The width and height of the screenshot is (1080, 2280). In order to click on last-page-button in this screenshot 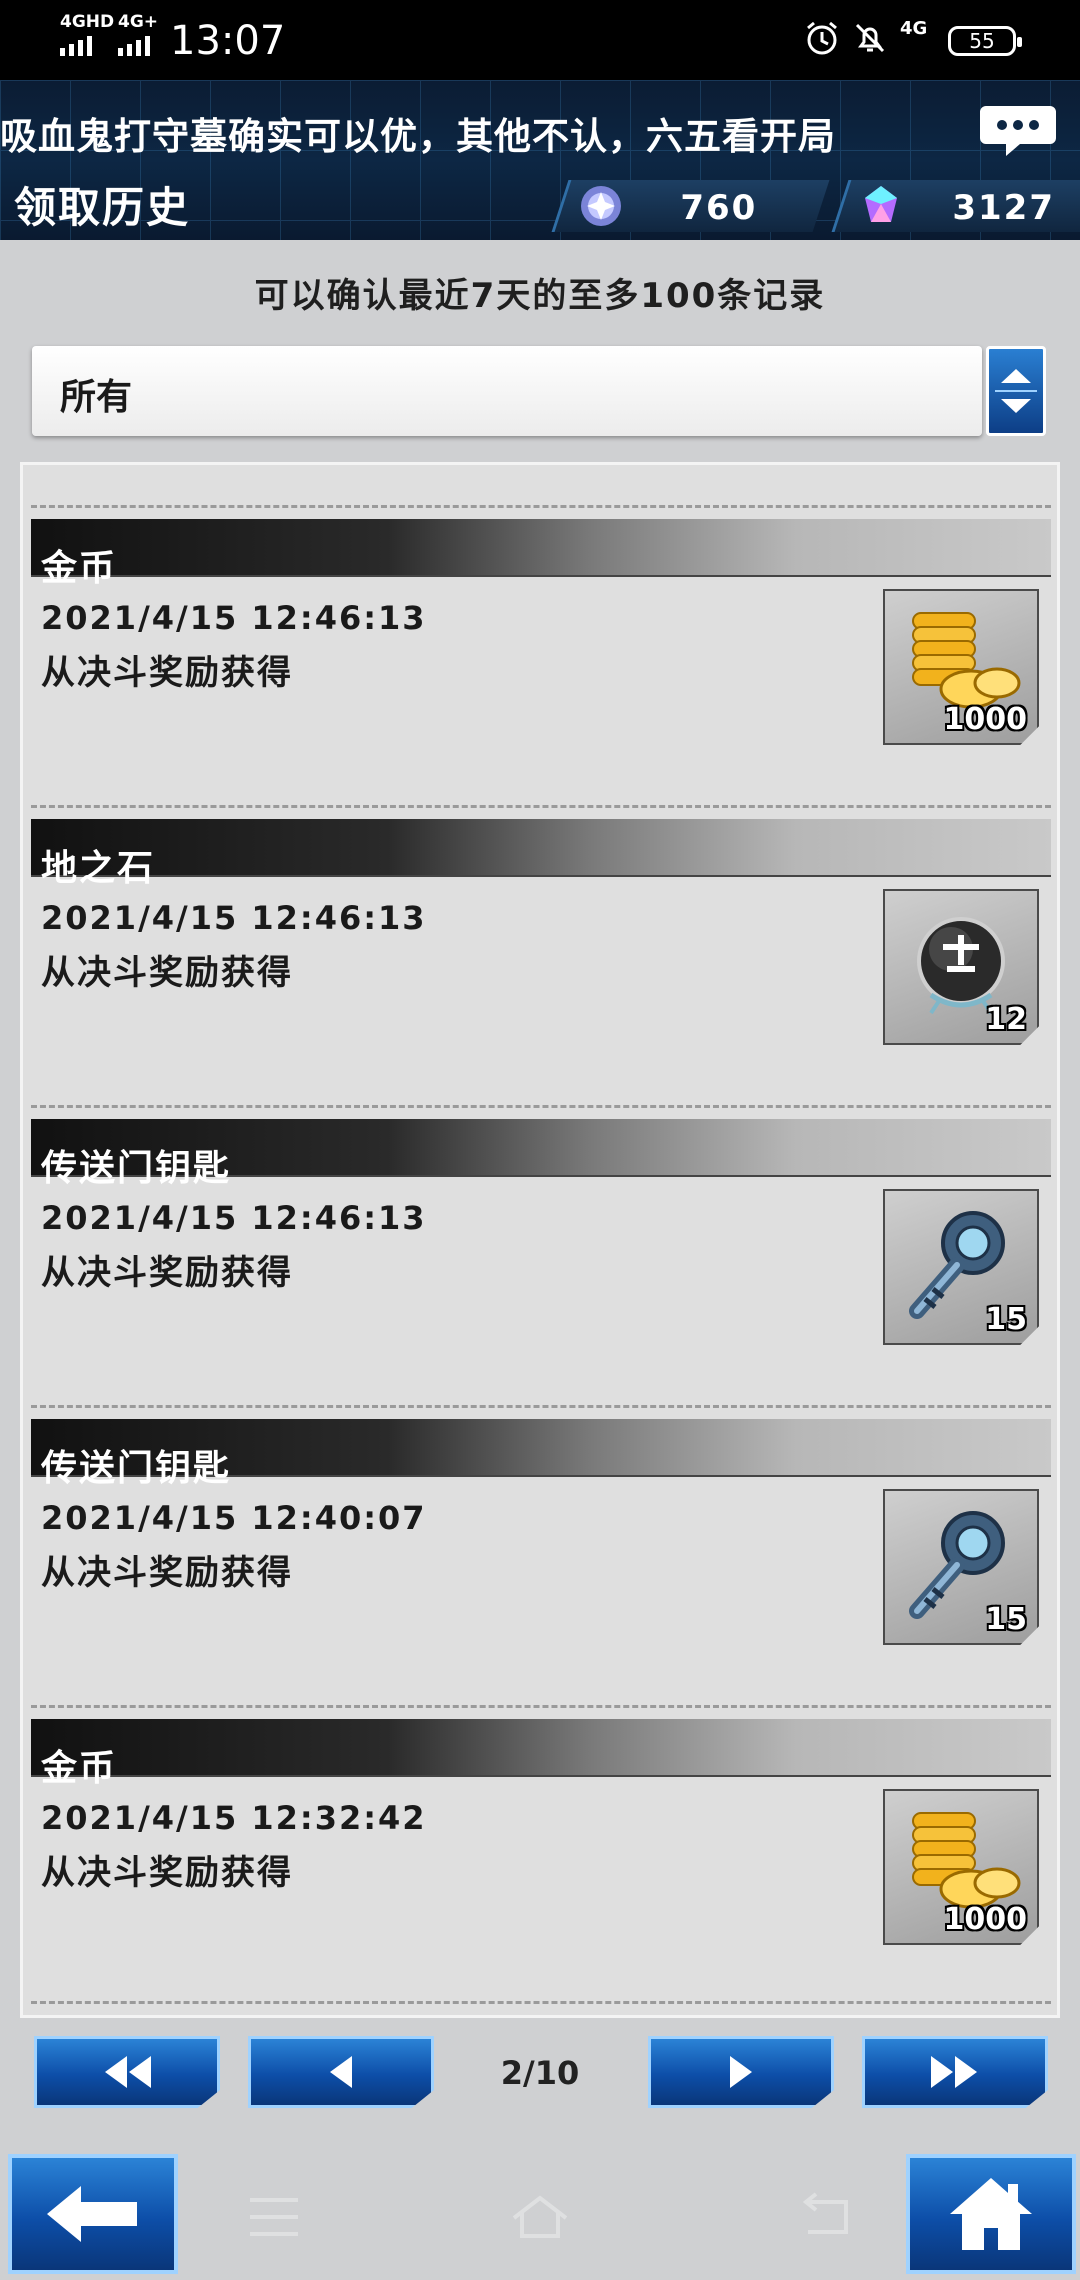, I will do `click(955, 2072)`.